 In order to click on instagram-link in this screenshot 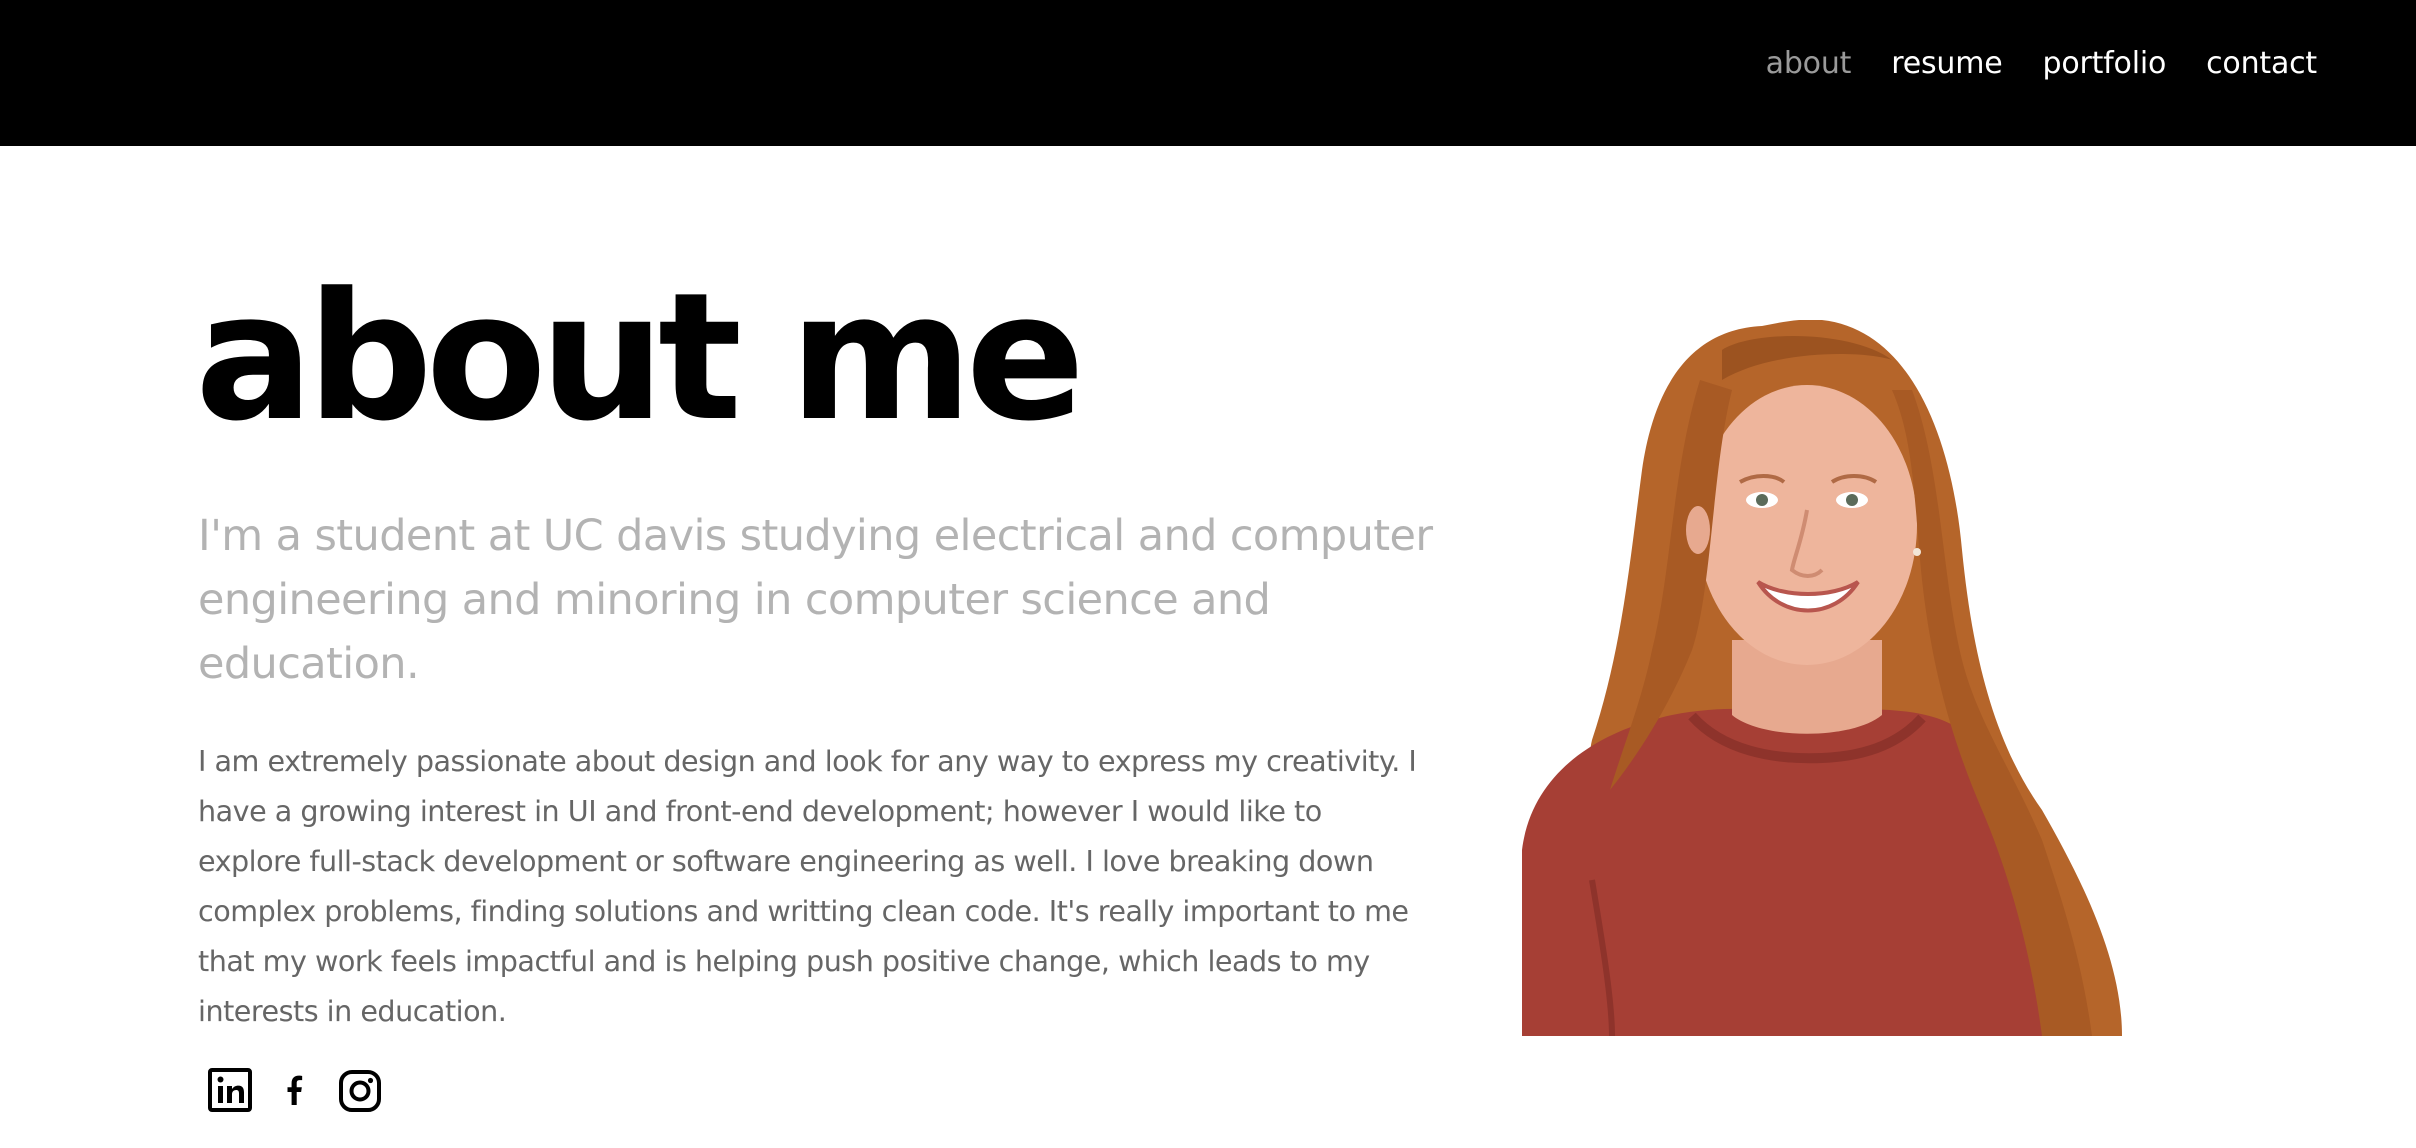, I will do `click(360, 1090)`.